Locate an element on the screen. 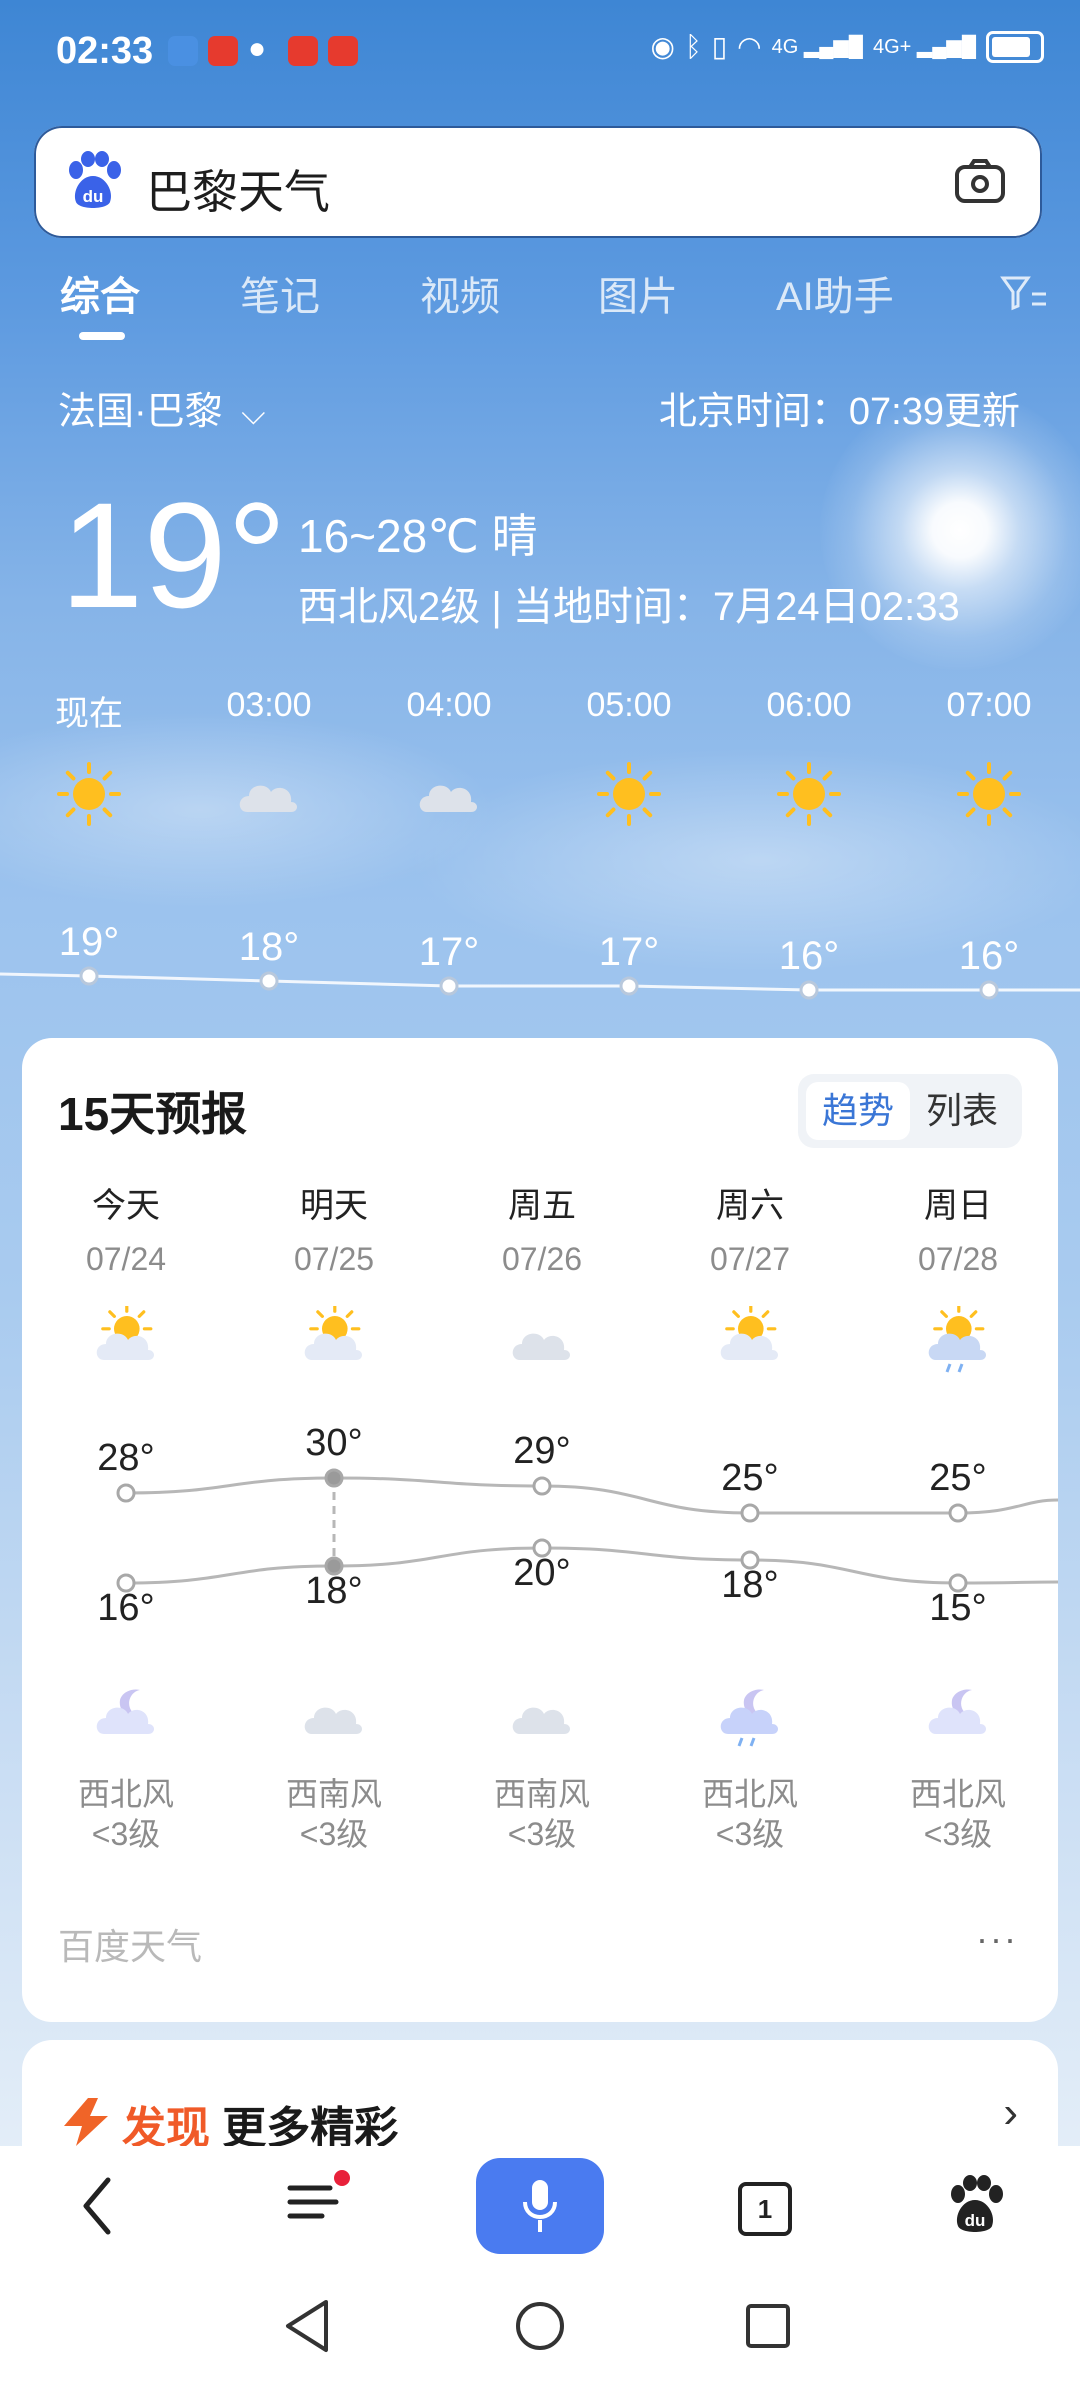  active-tab-indicator is located at coordinates (102, 336).